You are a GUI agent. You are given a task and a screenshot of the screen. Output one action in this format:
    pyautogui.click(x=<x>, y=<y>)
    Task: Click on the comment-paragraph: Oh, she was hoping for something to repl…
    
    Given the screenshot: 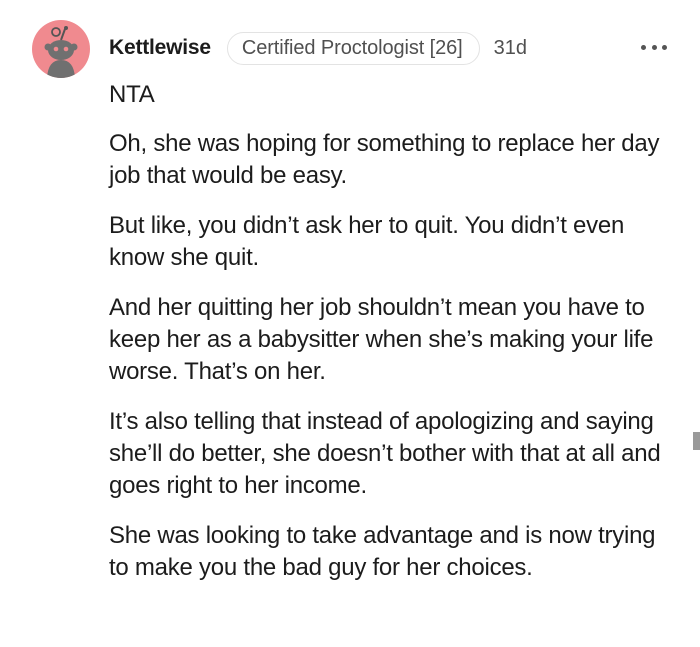 What is the action you would take?
    pyautogui.click(x=384, y=159)
    